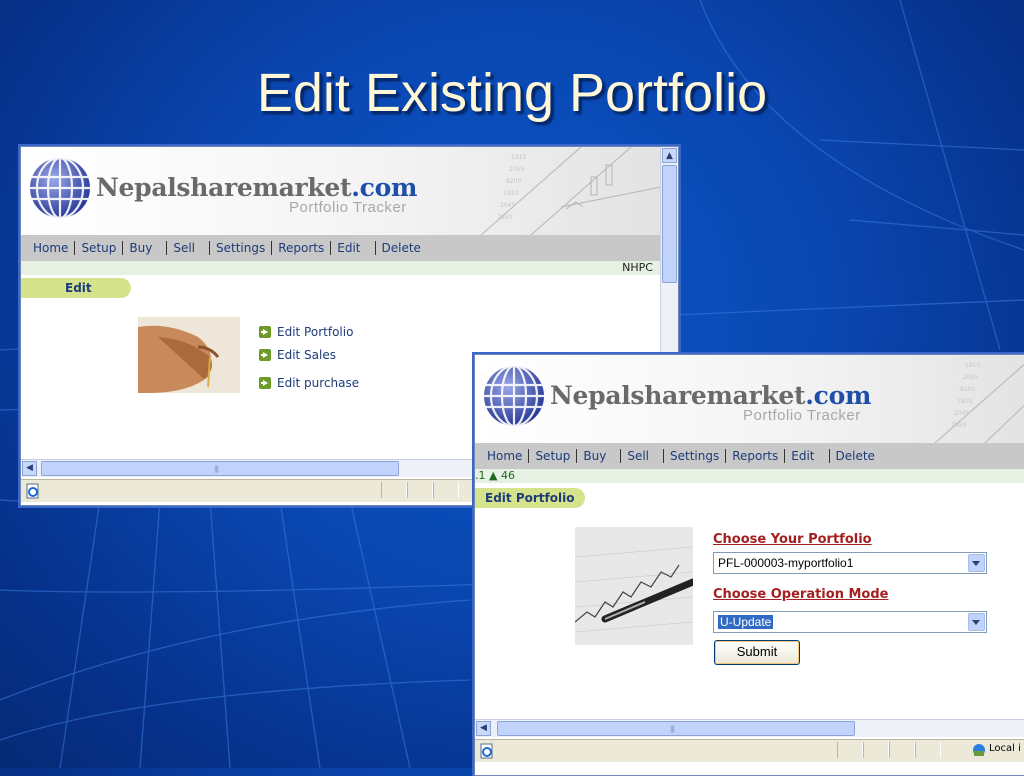 The height and width of the screenshot is (776, 1024). Describe the element at coordinates (801, 594) in the screenshot. I see `choose-operation-mode-label: Choose Operation Mode` at that location.